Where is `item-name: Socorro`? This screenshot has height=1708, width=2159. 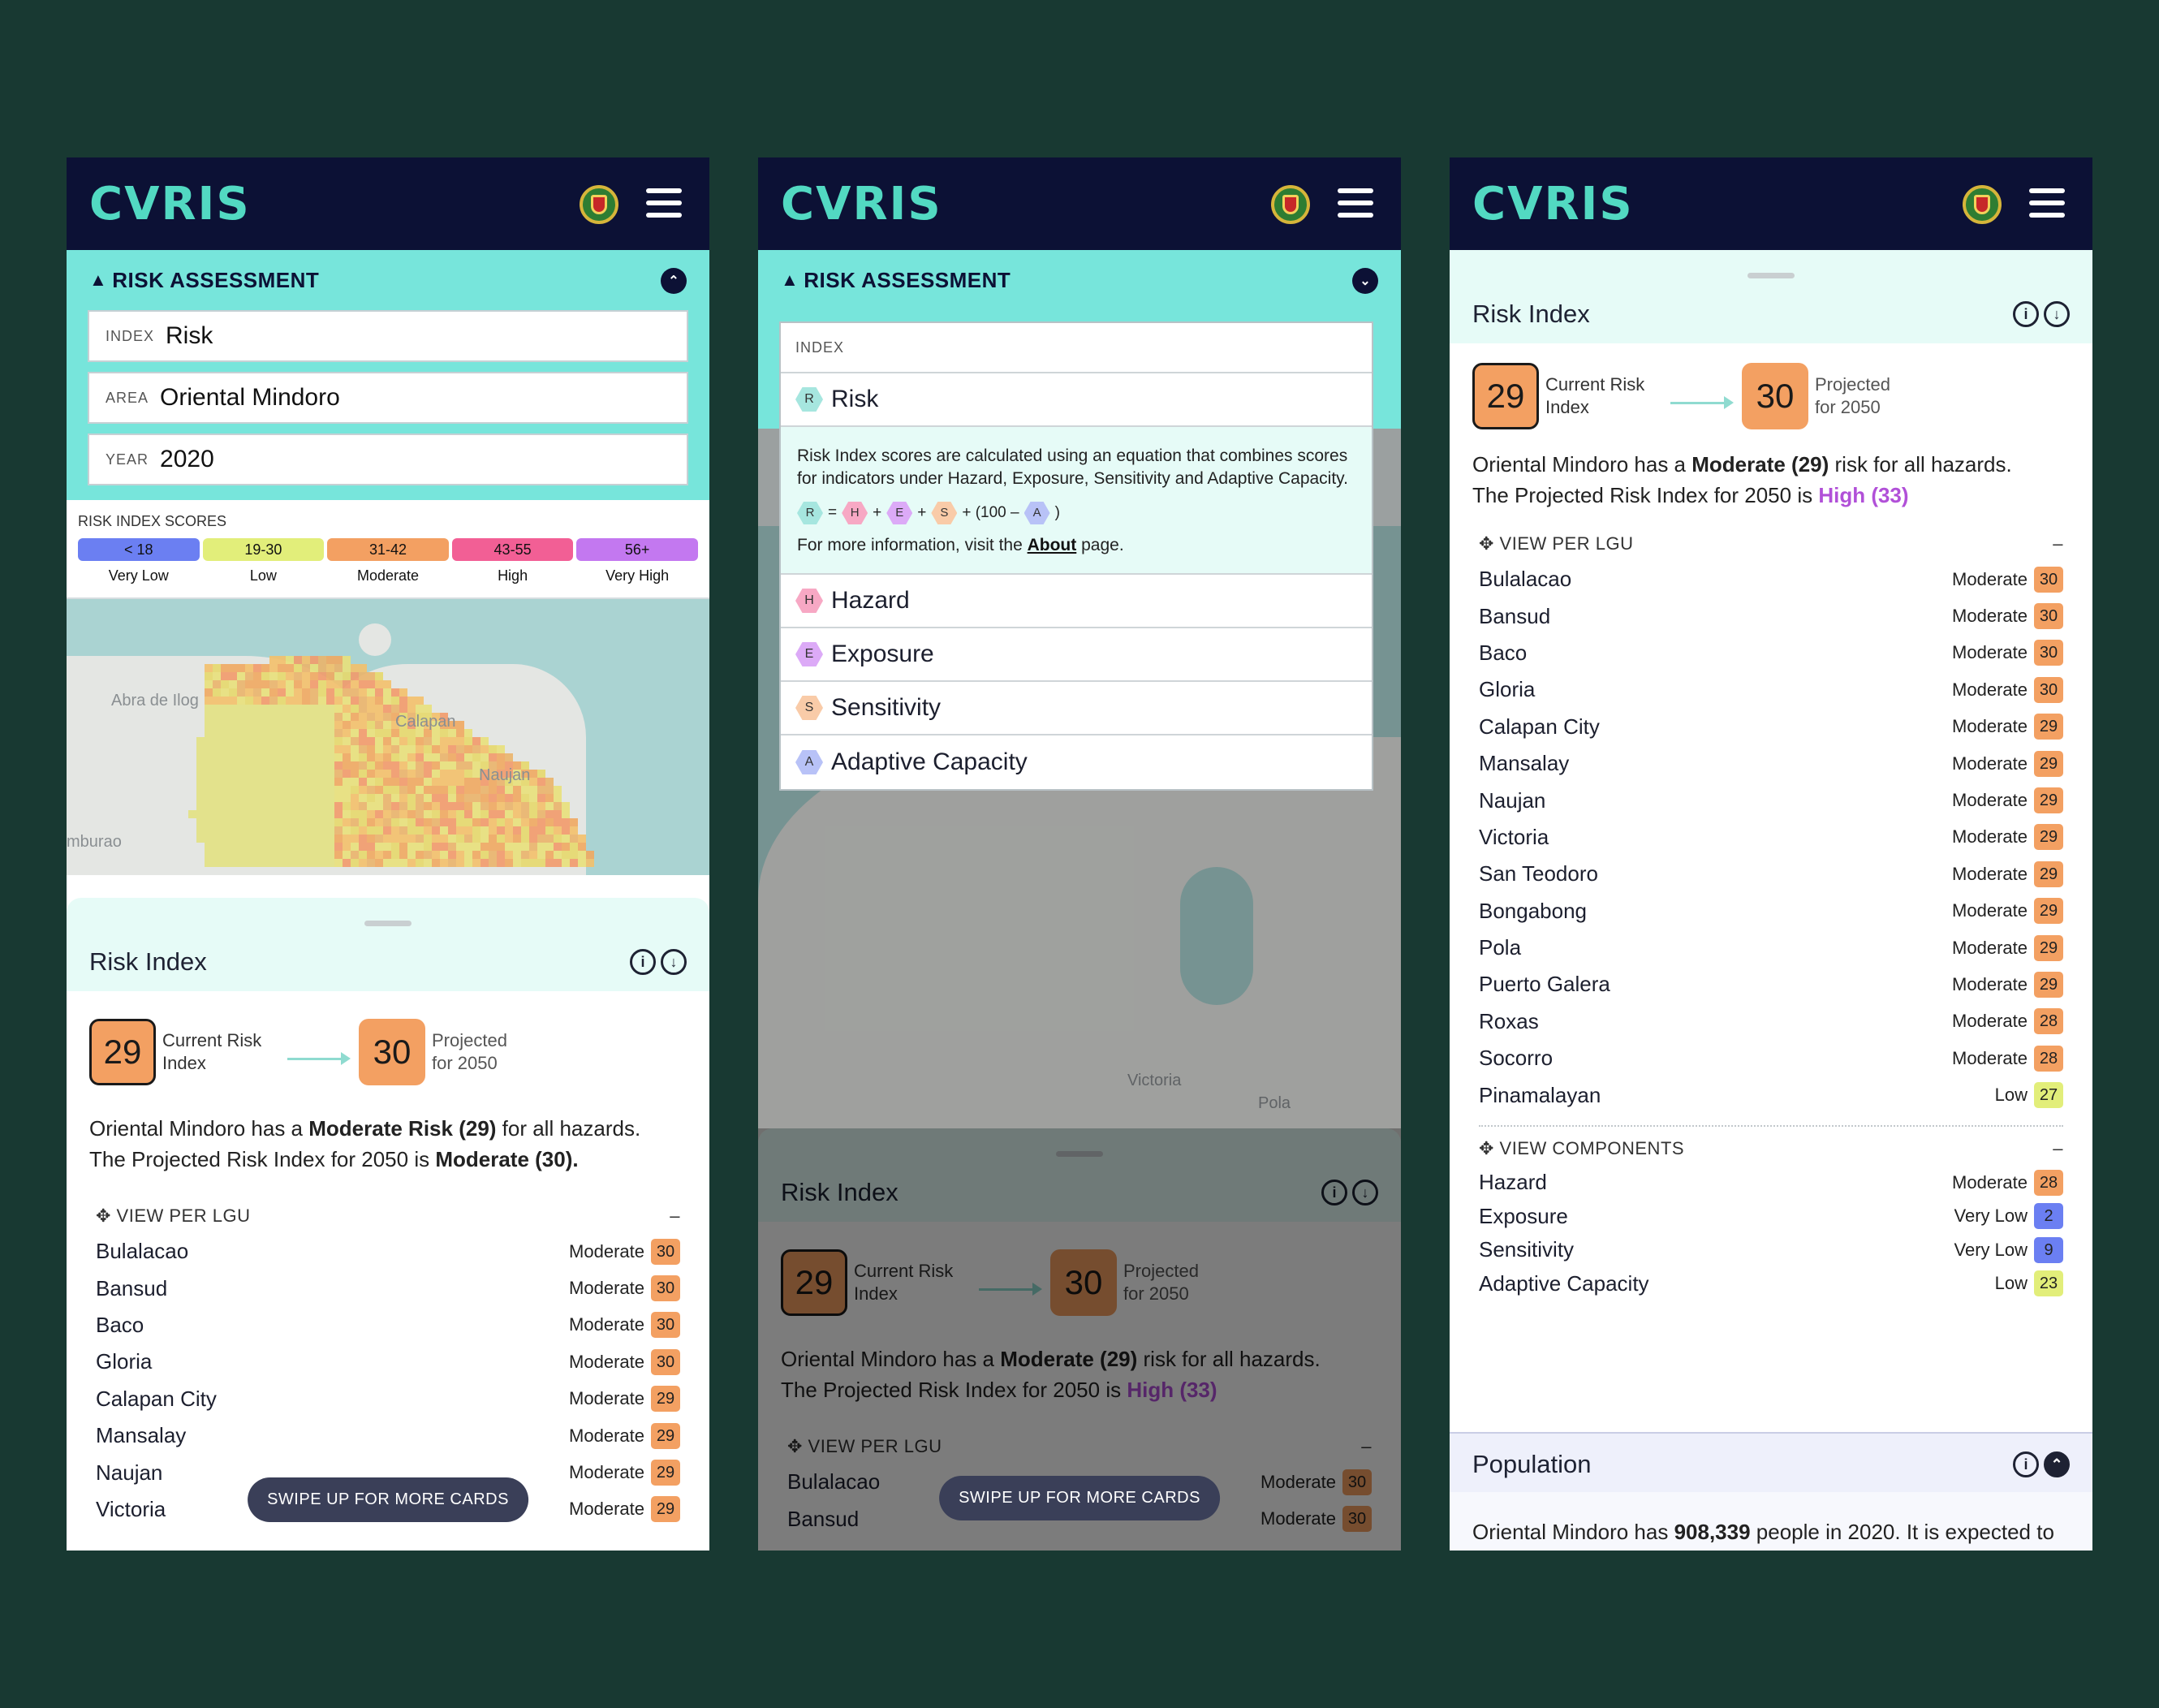
item-name: Socorro is located at coordinates (1516, 1058).